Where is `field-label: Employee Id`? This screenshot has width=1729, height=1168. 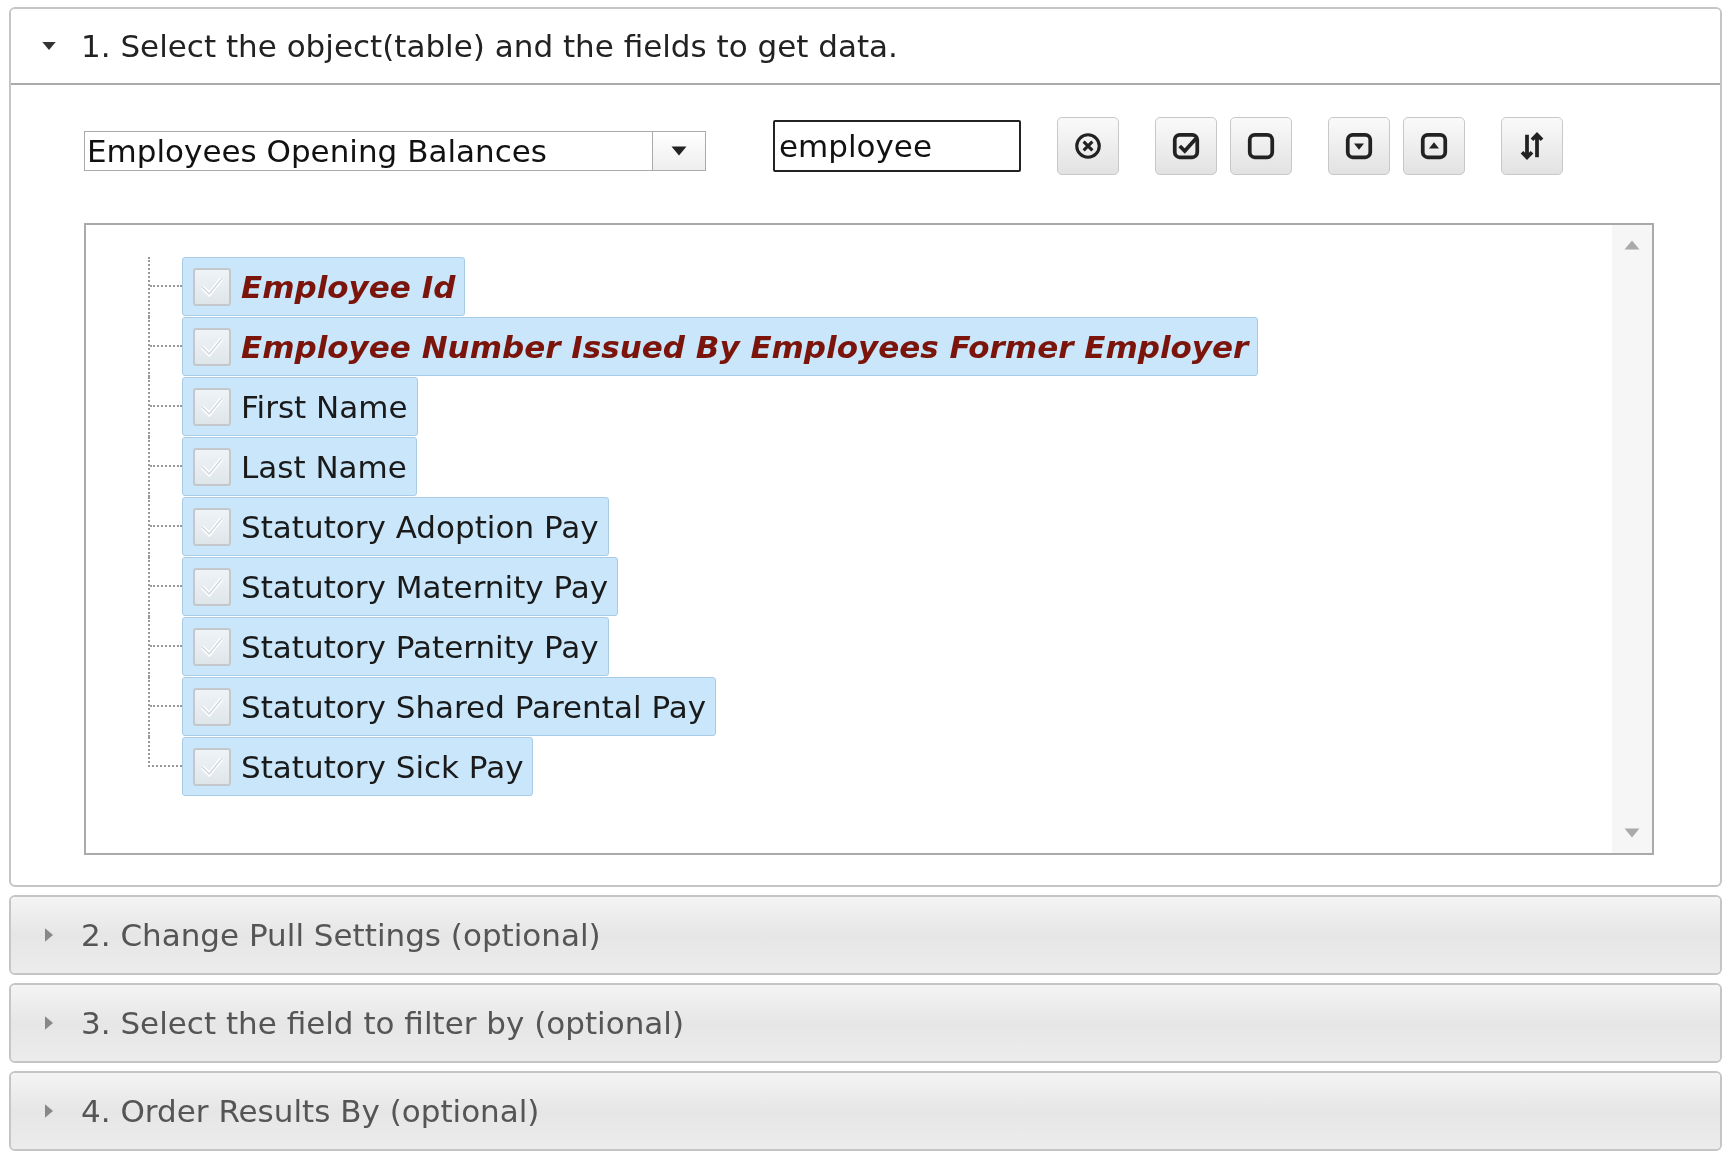 field-label: Employee Id is located at coordinates (348, 286).